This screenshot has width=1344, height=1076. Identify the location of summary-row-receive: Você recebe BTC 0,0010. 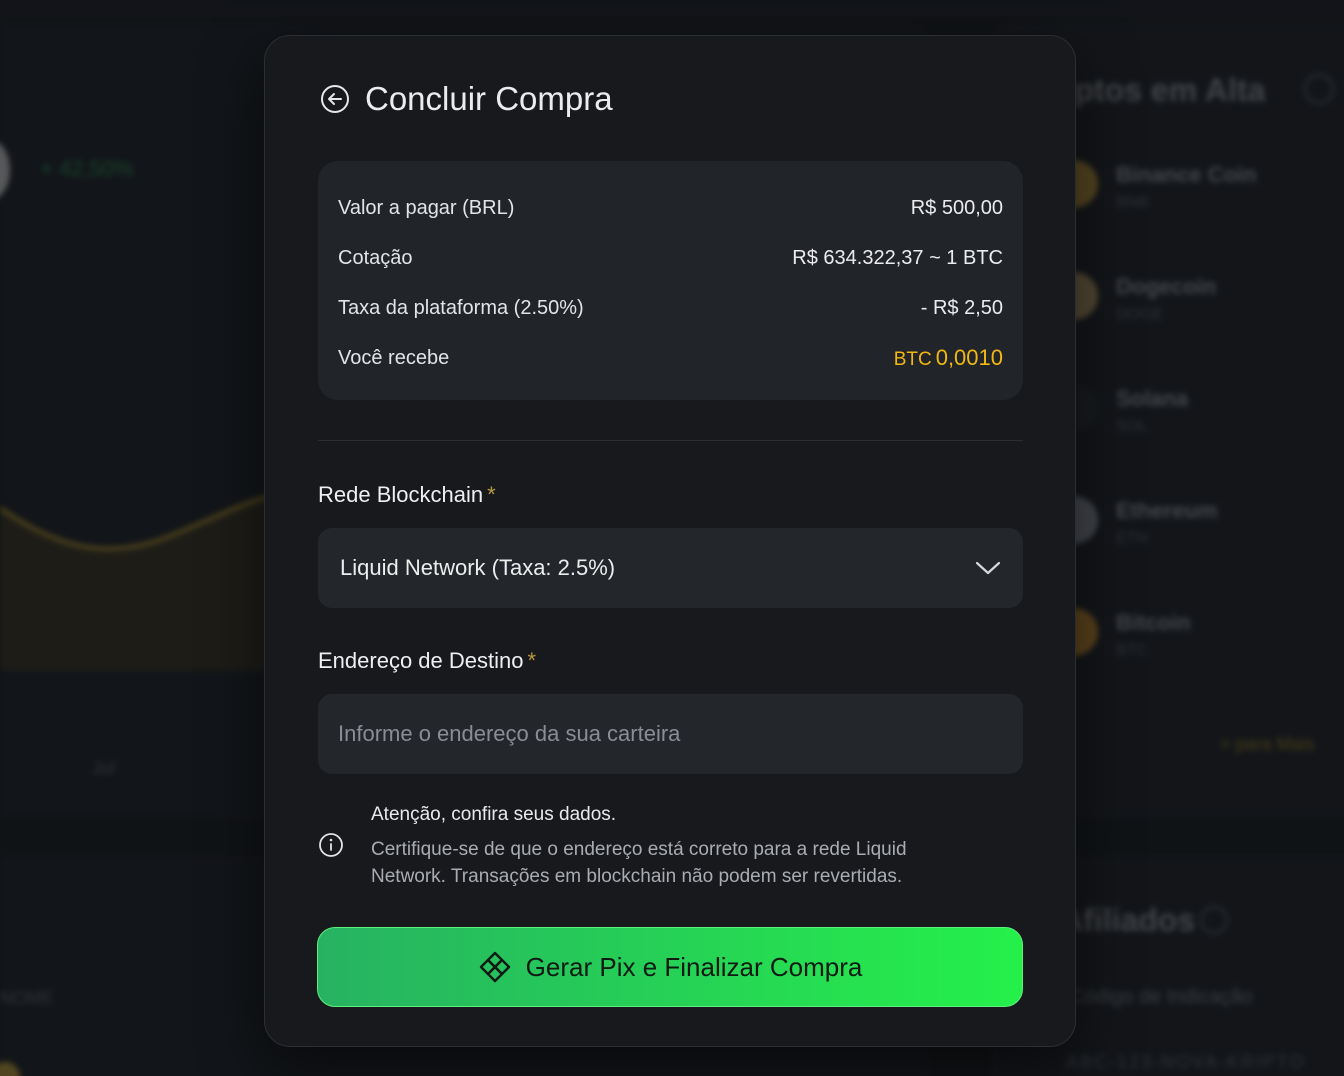
(670, 358).